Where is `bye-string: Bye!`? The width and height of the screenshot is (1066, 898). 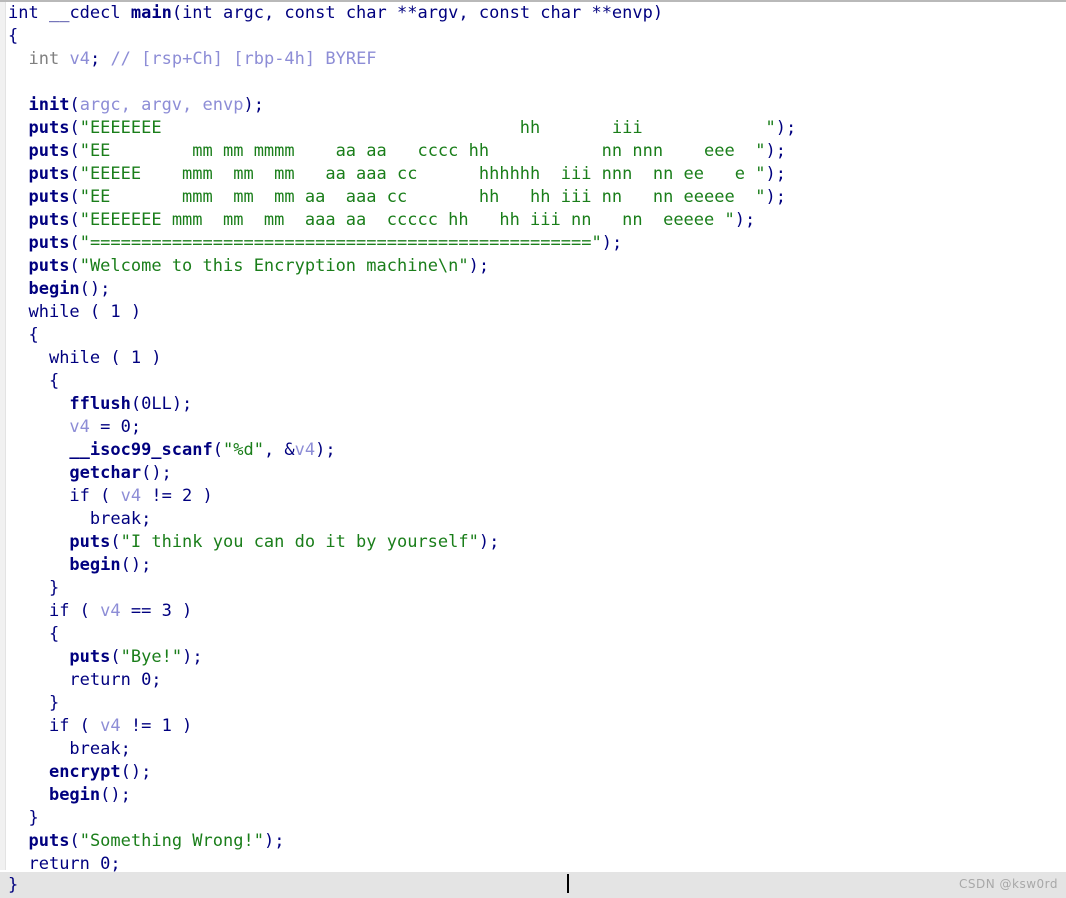 bye-string: Bye! is located at coordinates (151, 657).